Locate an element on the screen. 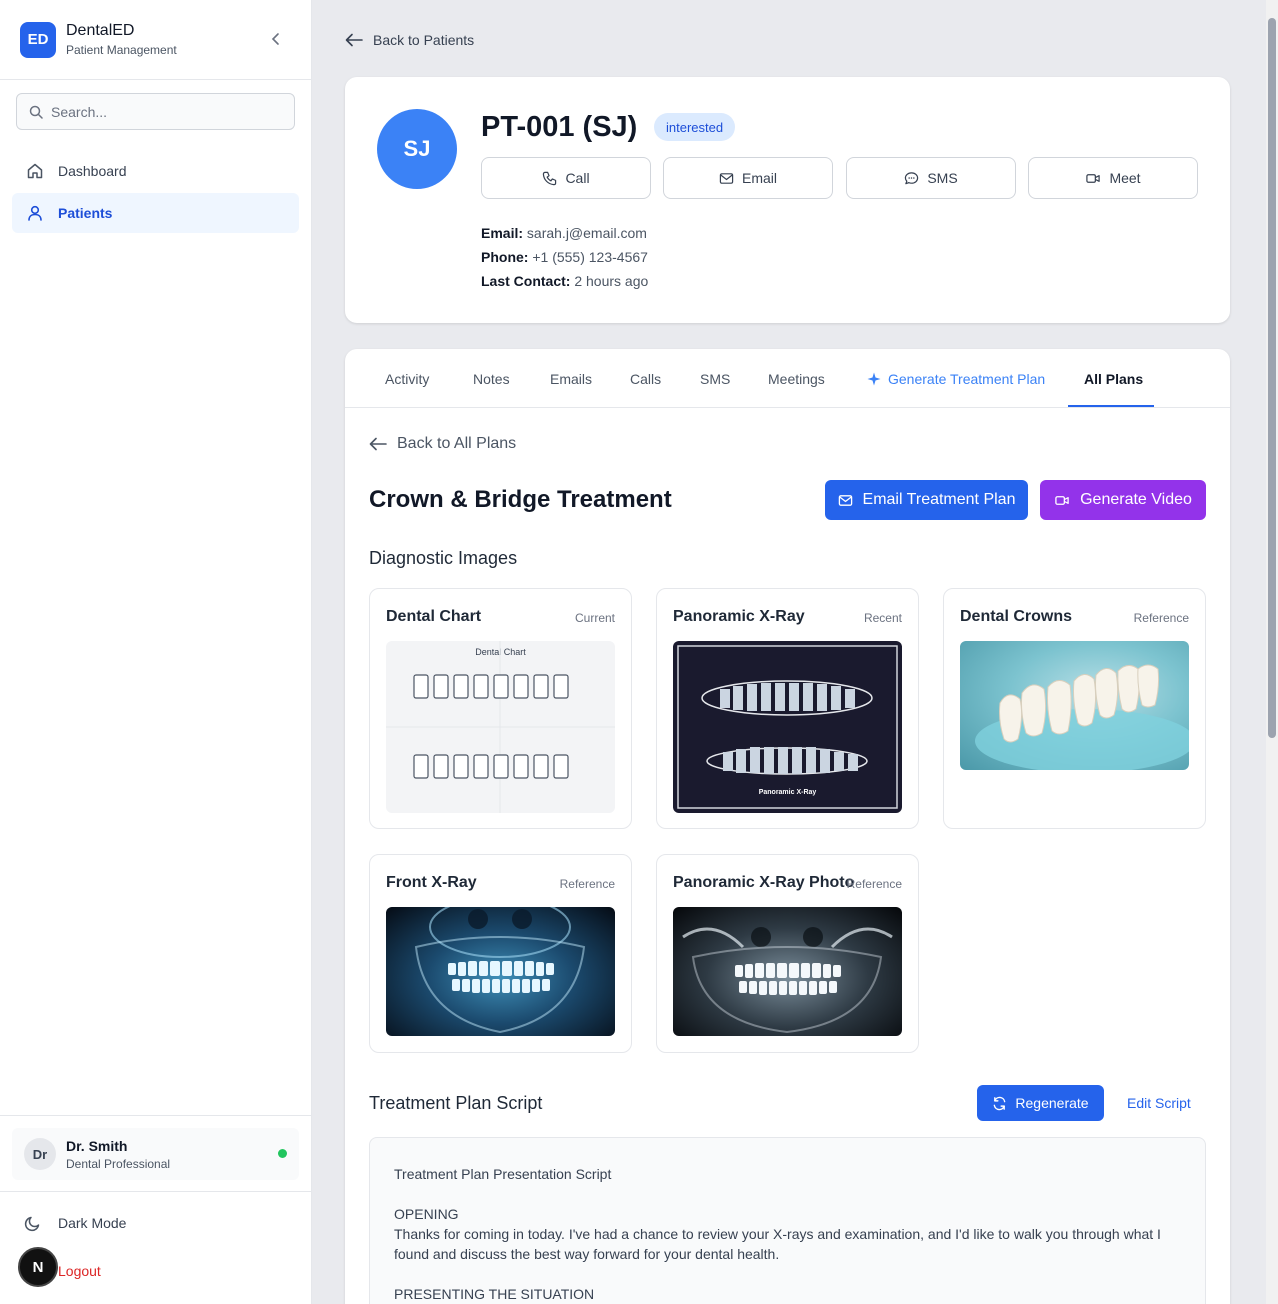 The height and width of the screenshot is (1304, 1278). tab-generate-treatment-plan: Generate Treatment Plan is located at coordinates (956, 378).